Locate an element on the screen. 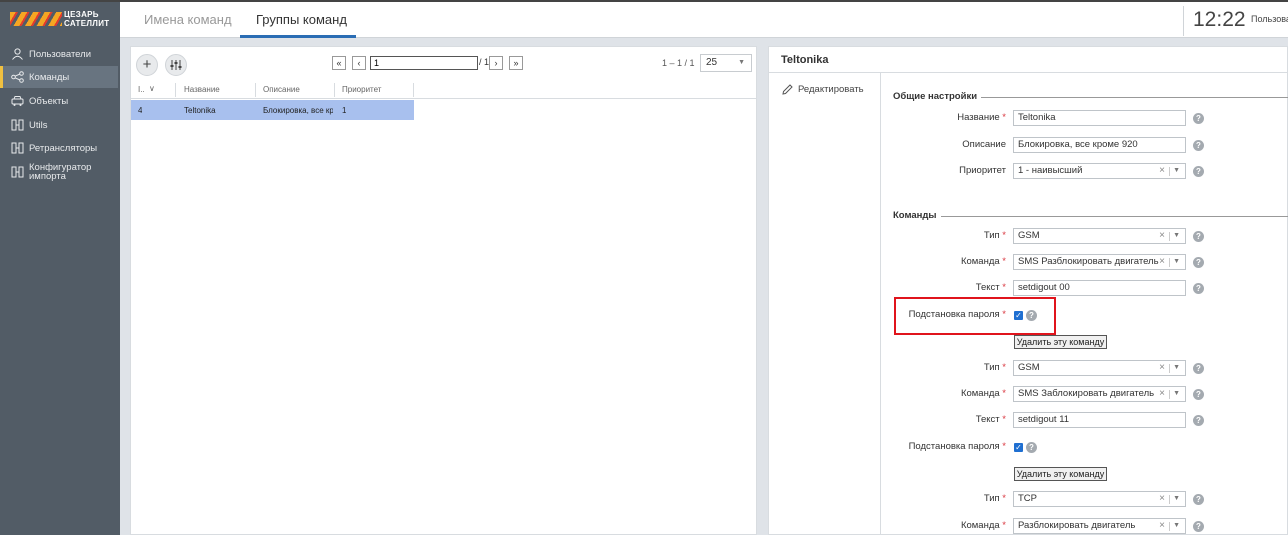 Image resolution: width=1288 pixels, height=535 pixels. edit-button: Редактировать is located at coordinates (823, 89).